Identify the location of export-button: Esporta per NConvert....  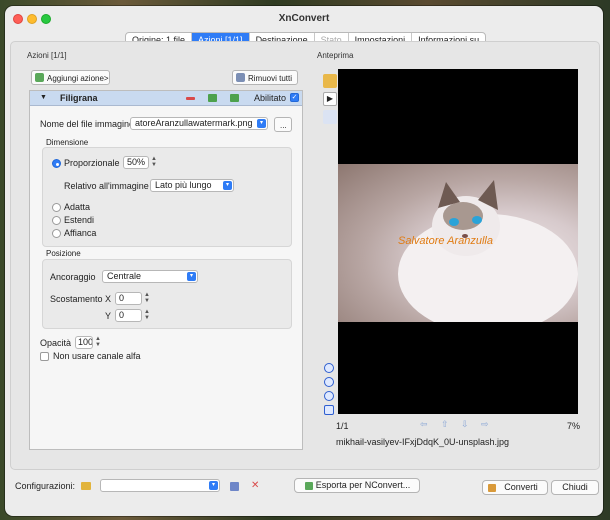
(357, 485).